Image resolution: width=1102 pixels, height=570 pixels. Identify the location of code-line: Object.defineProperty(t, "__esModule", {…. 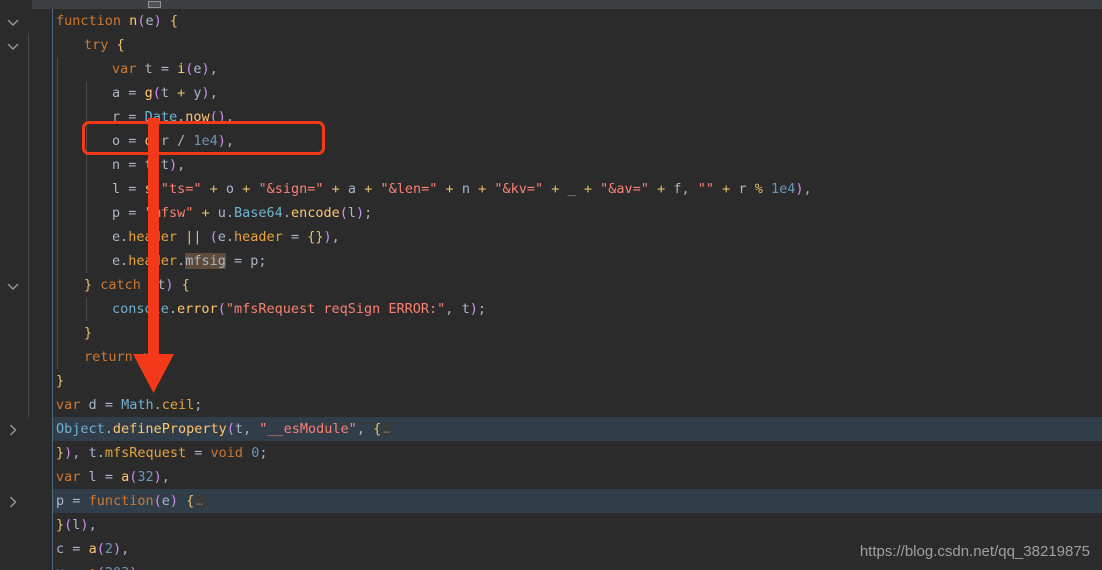
(551, 429).